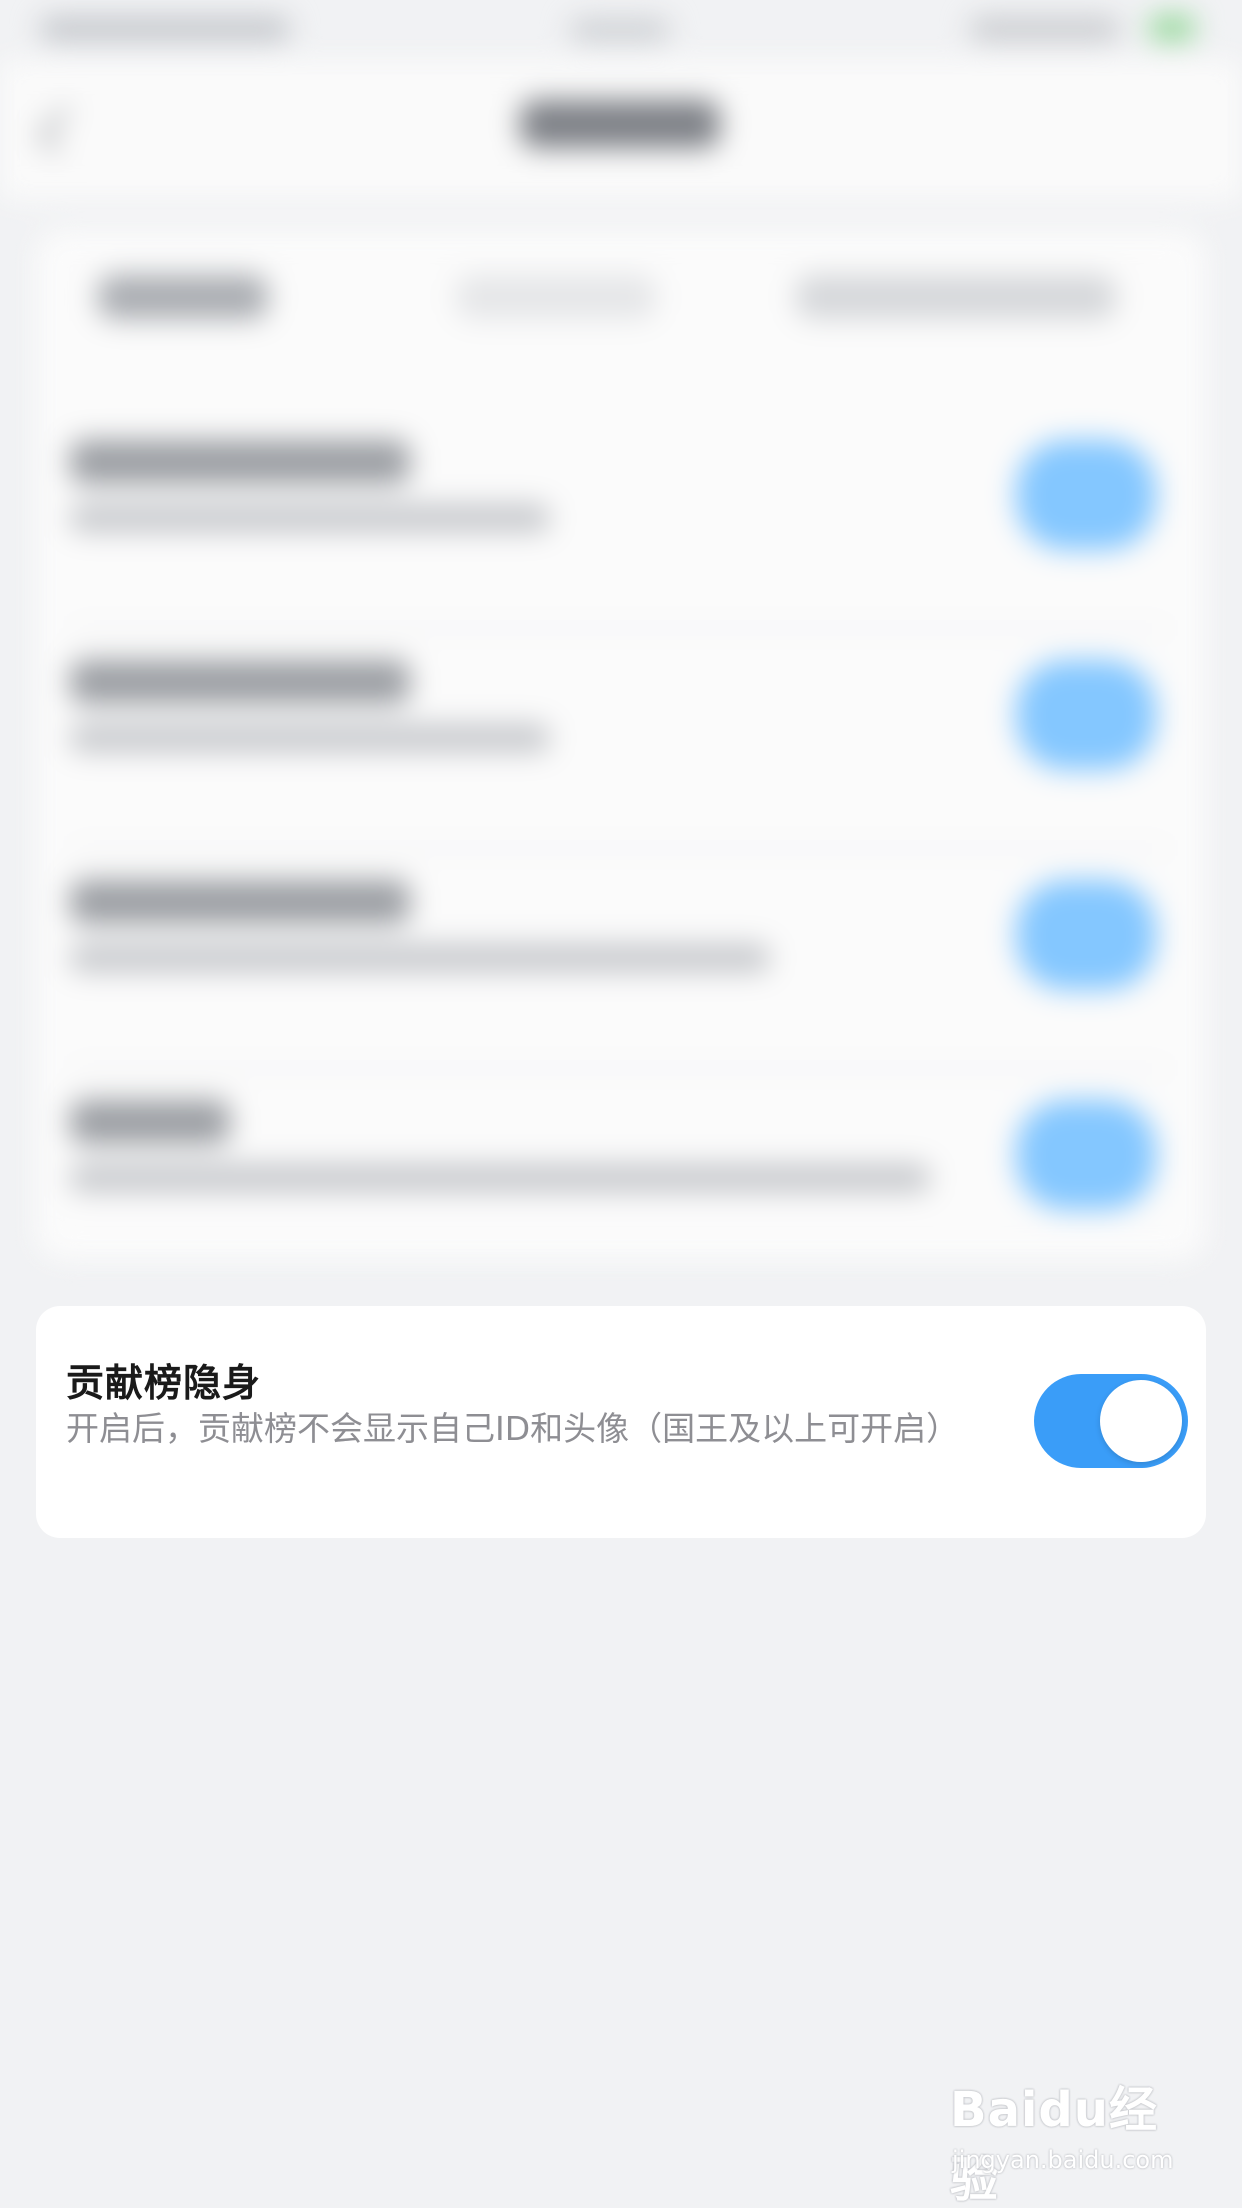 This screenshot has height=2208, width=1242. Describe the element at coordinates (1045, 29) in the screenshot. I see `status-indicators` at that location.